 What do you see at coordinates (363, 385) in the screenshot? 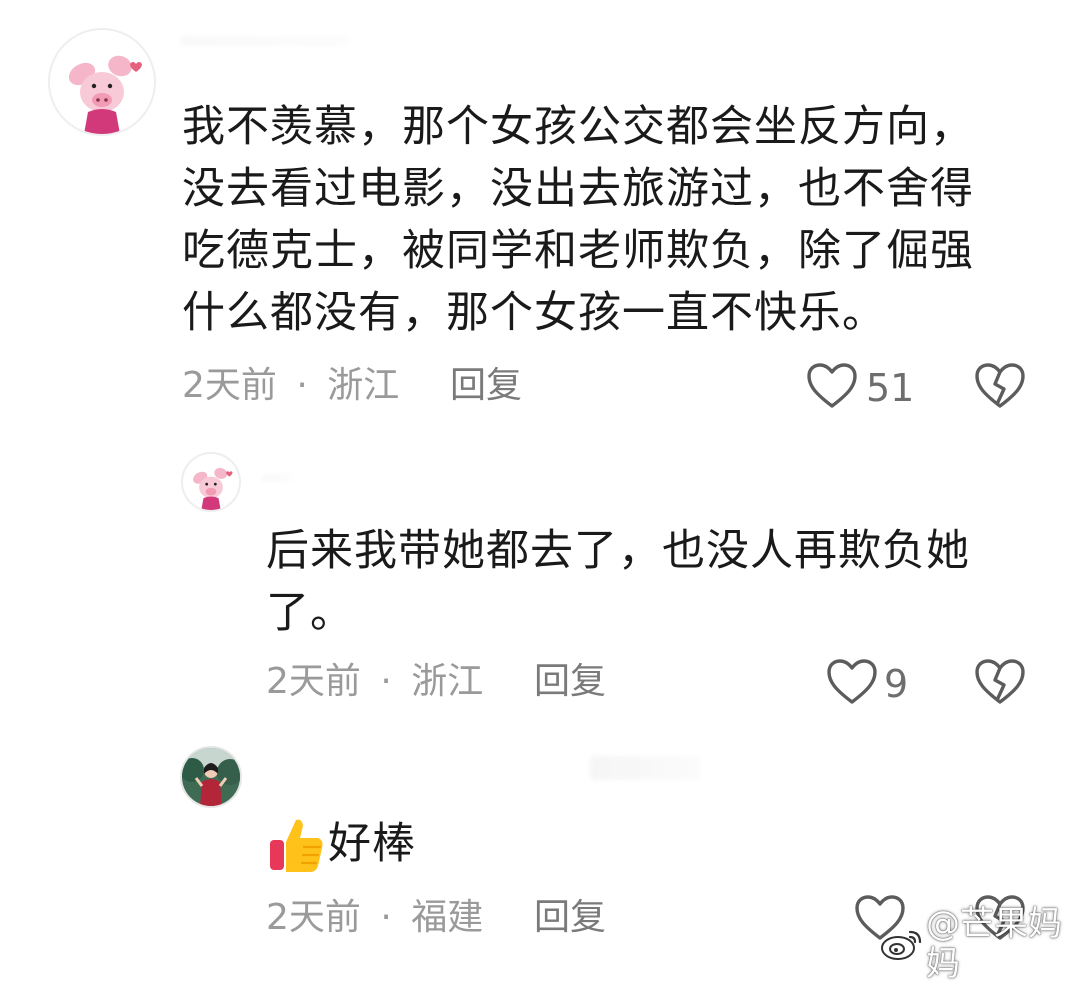
I see `comment-location: 浙江` at bounding box center [363, 385].